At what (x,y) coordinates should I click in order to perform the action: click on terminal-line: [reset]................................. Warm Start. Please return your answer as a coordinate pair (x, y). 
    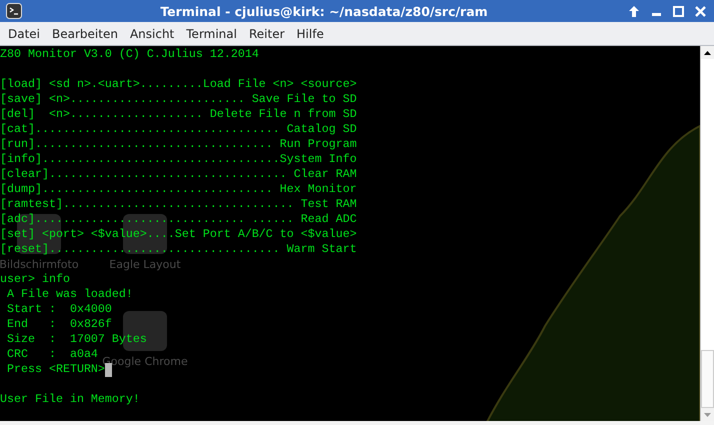
    Looking at the image, I should click on (178, 249).